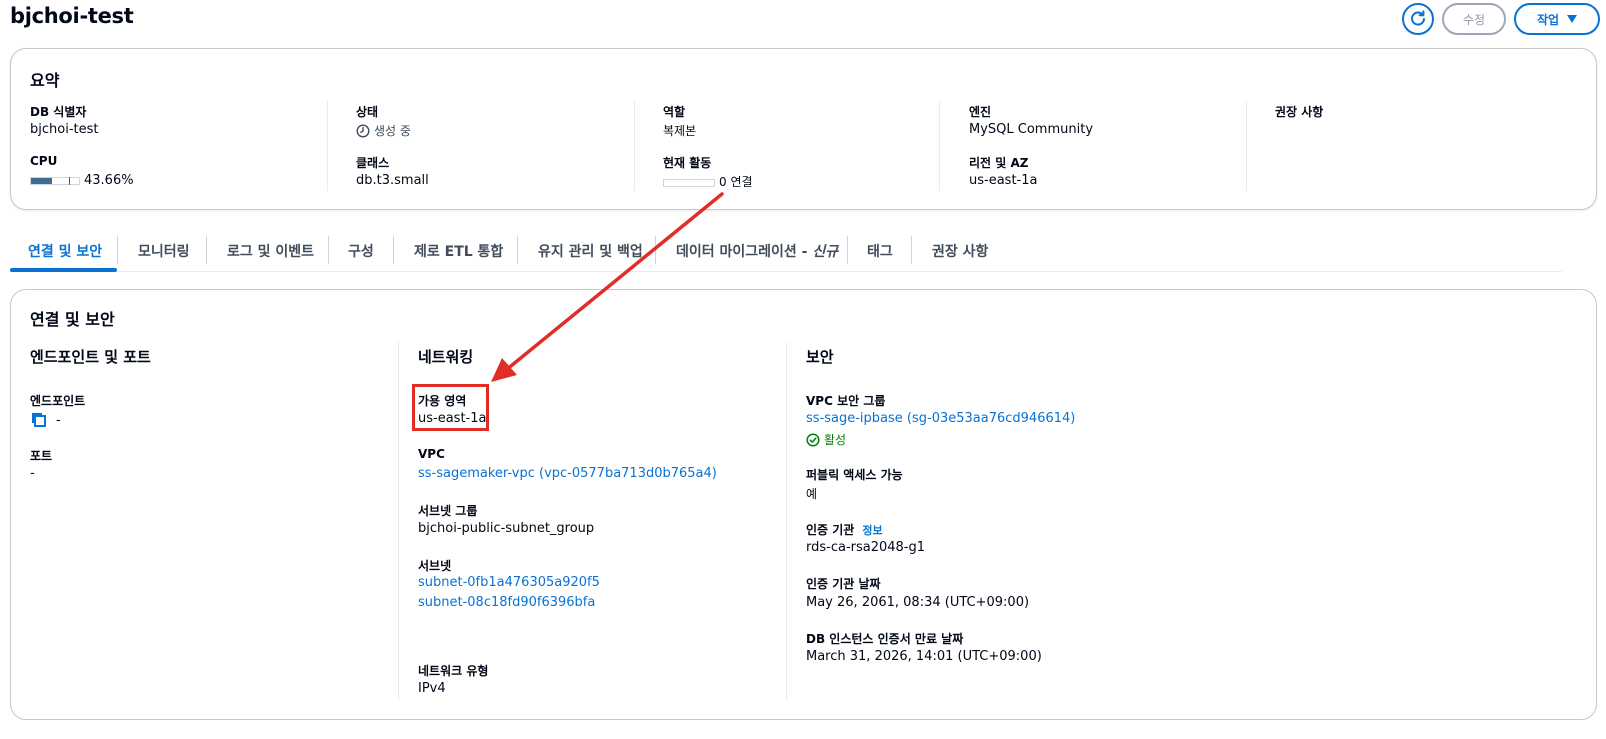 This screenshot has height=739, width=1606. I want to click on region-value: us-east-1a, so click(1003, 180).